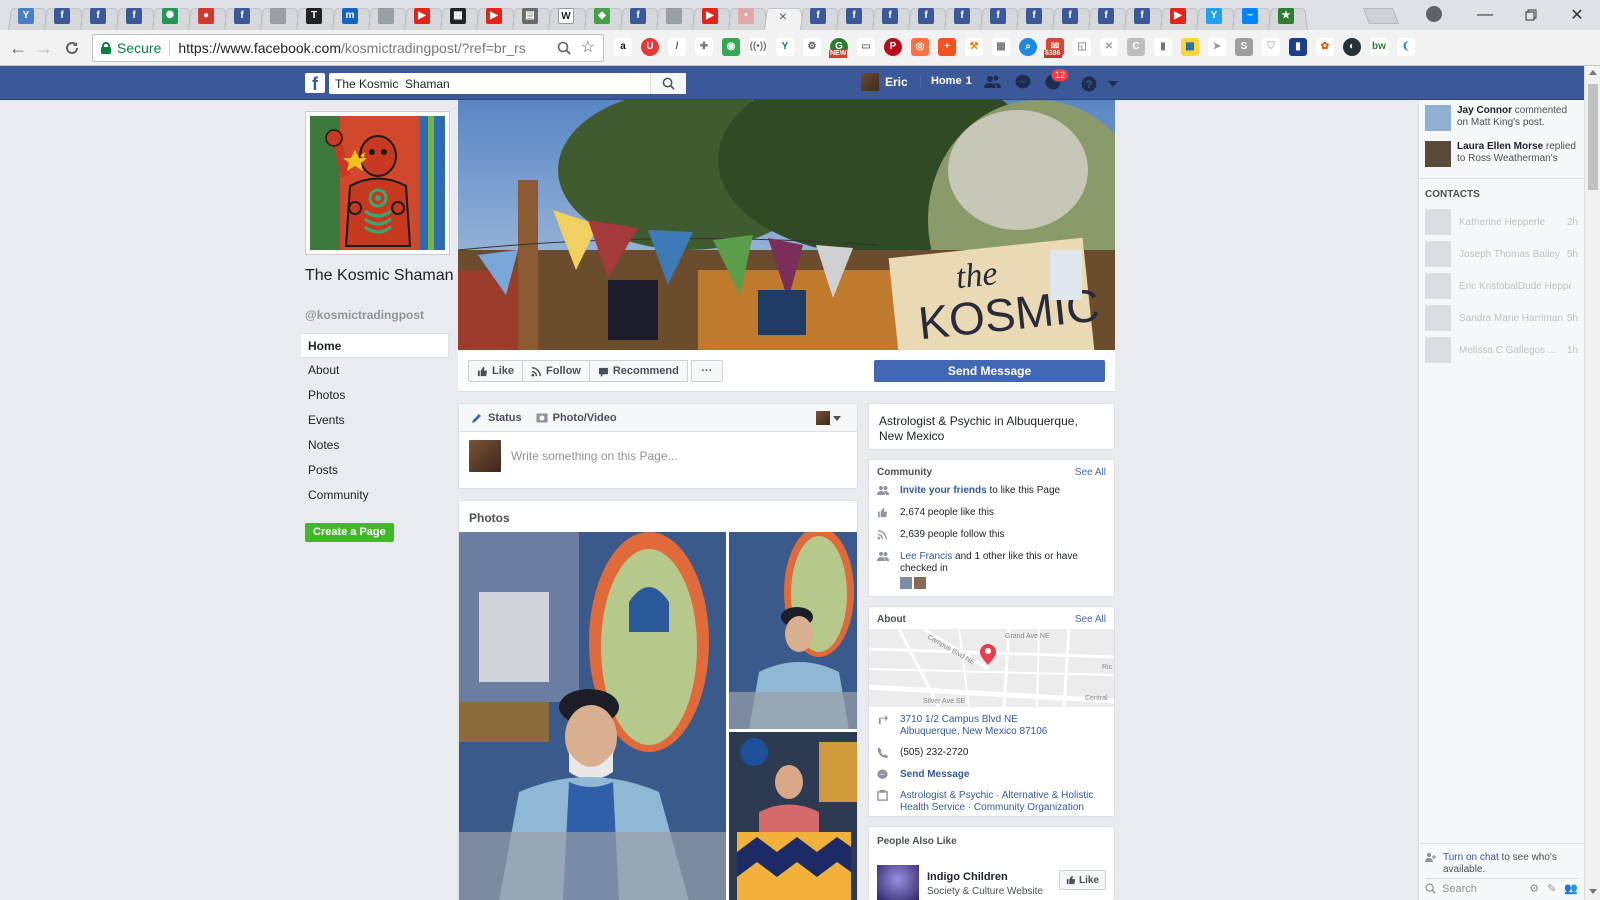  Describe the element at coordinates (1056, 79) in the screenshot. I see `notifications-icon: 12` at that location.